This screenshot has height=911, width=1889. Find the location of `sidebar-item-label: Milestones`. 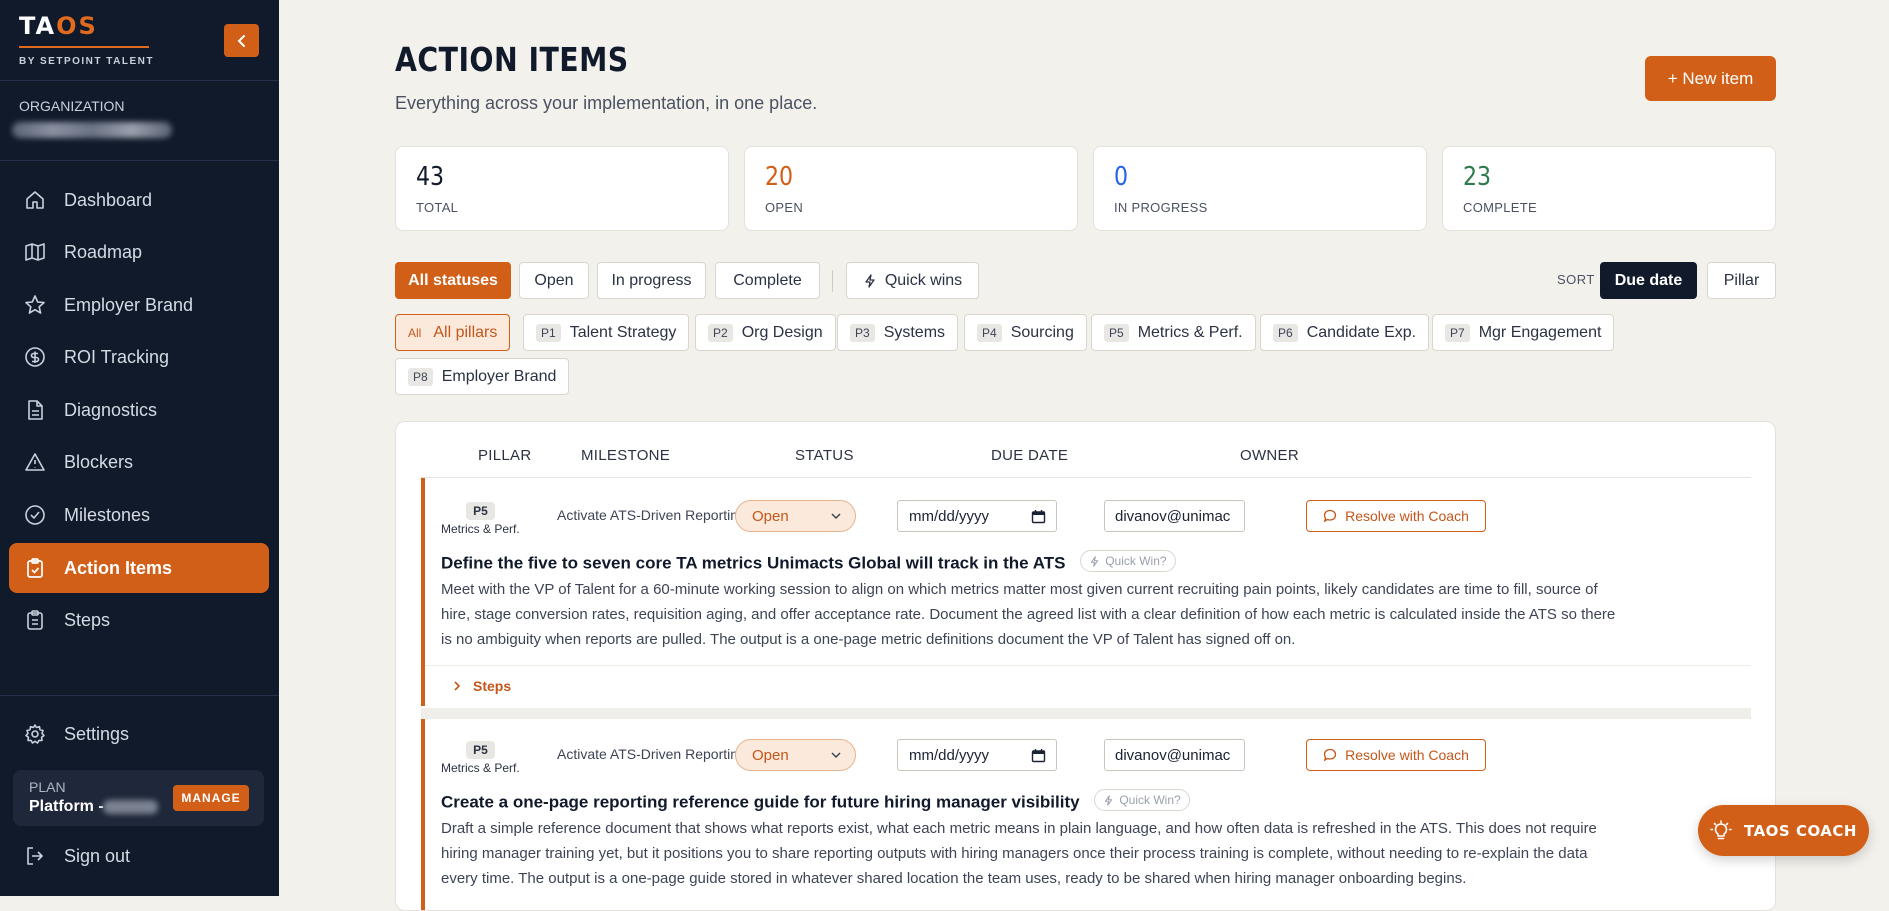

sidebar-item-label: Milestones is located at coordinates (107, 514).